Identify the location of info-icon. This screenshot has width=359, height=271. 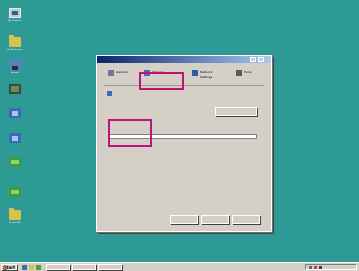
(109, 93).